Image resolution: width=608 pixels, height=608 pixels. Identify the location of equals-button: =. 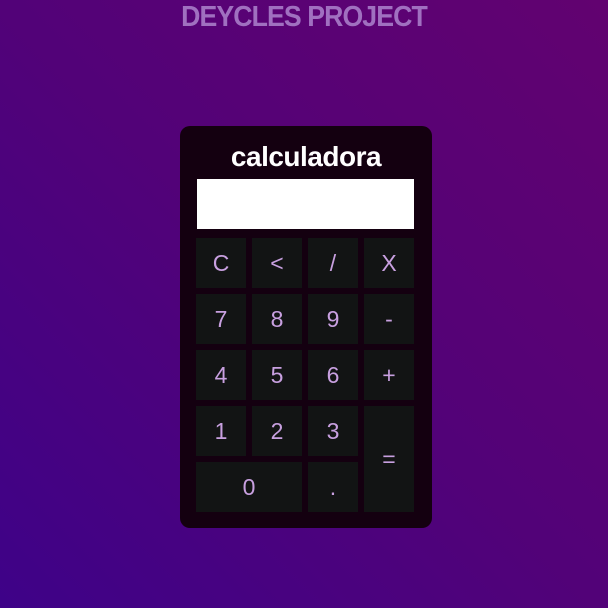
(389, 459).